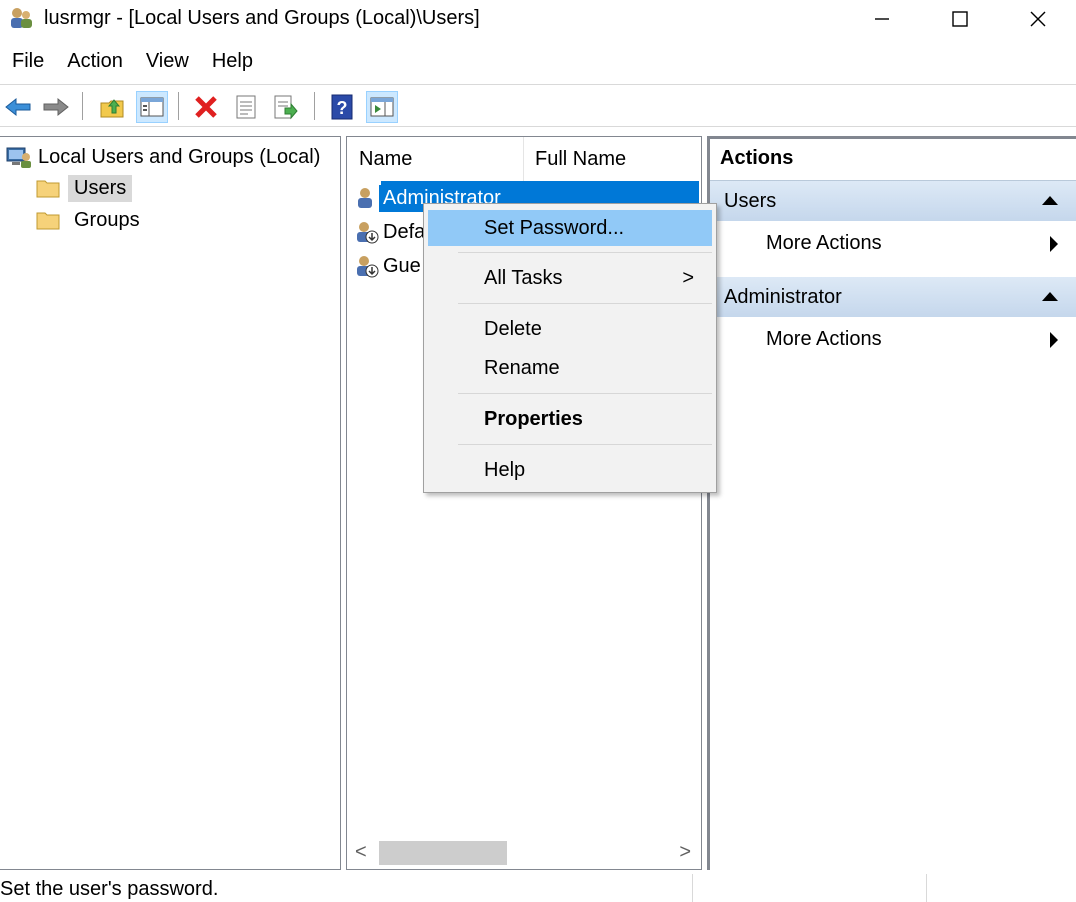  I want to click on delete-icon, so click(206, 107).